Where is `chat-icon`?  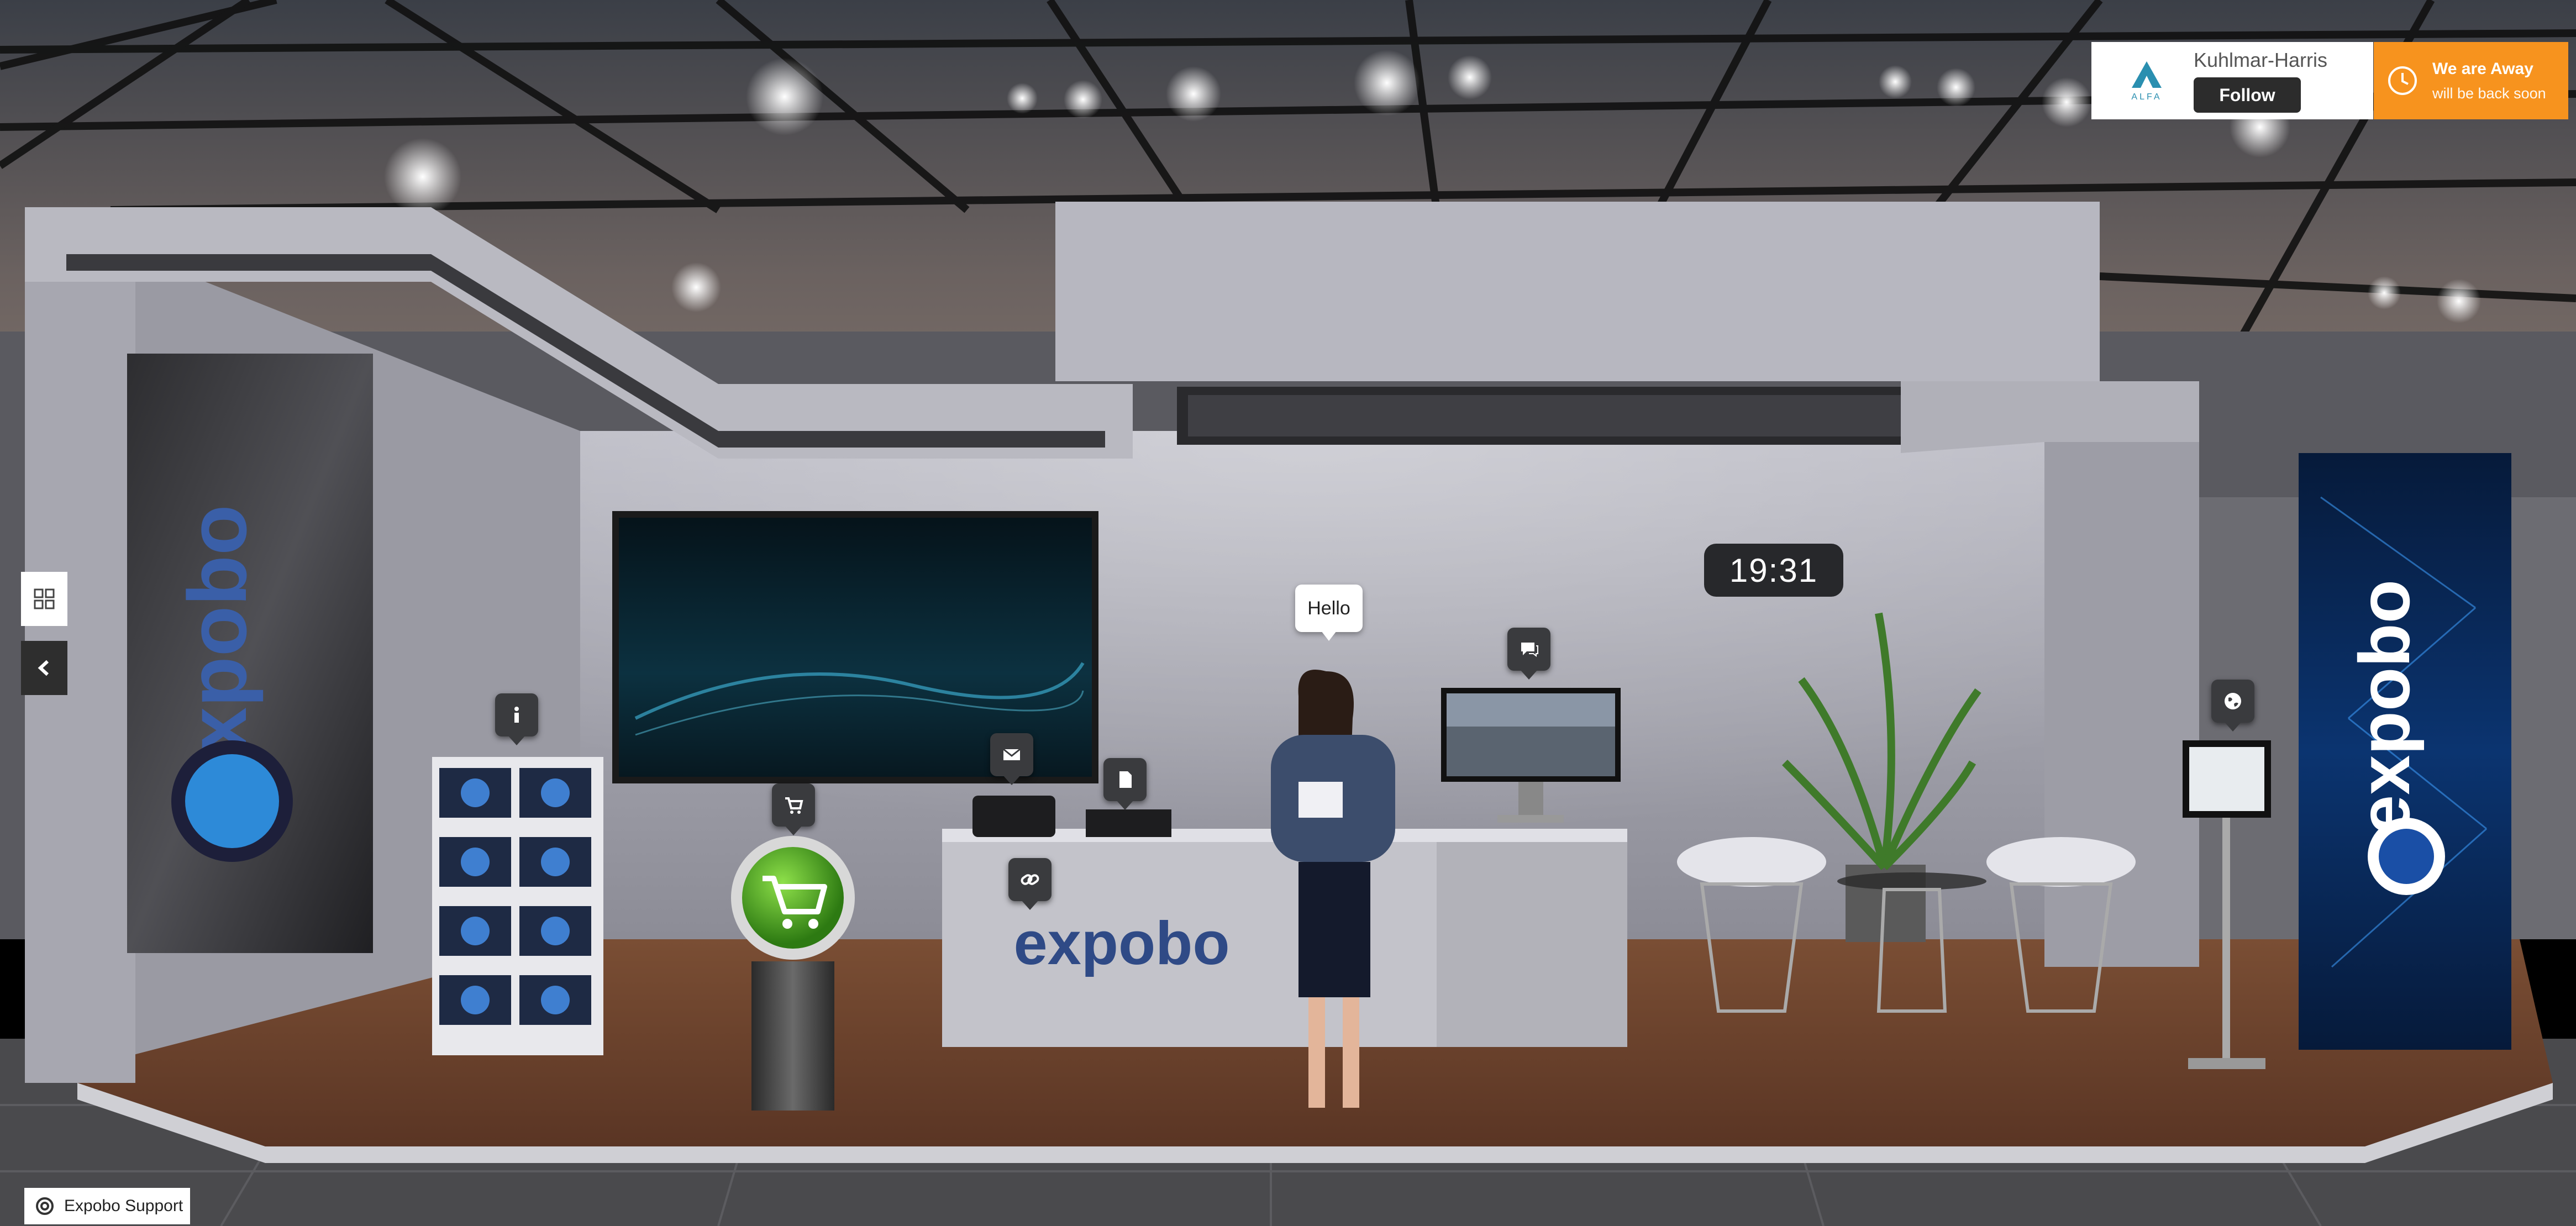
chat-icon is located at coordinates (1529, 650).